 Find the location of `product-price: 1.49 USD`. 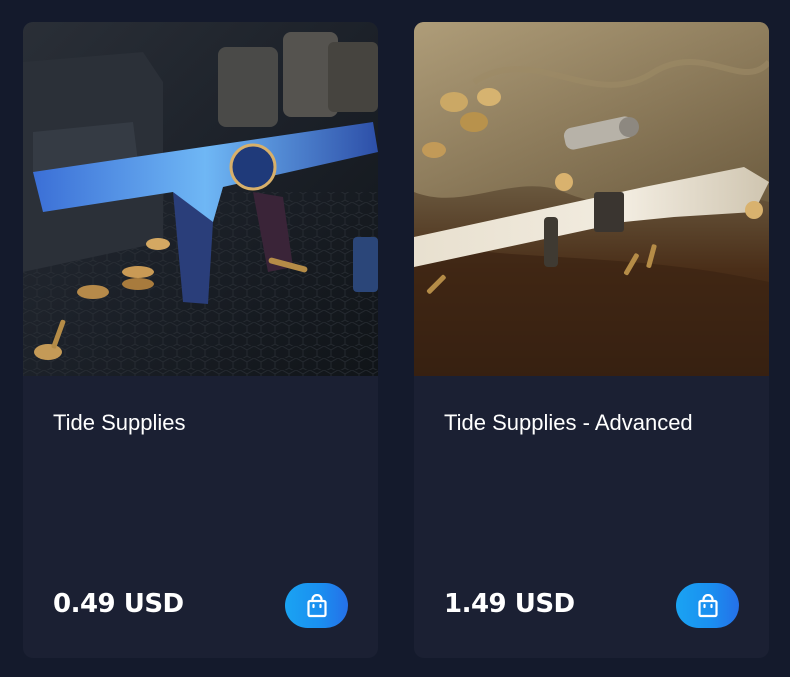

product-price: 1.49 USD is located at coordinates (509, 604).